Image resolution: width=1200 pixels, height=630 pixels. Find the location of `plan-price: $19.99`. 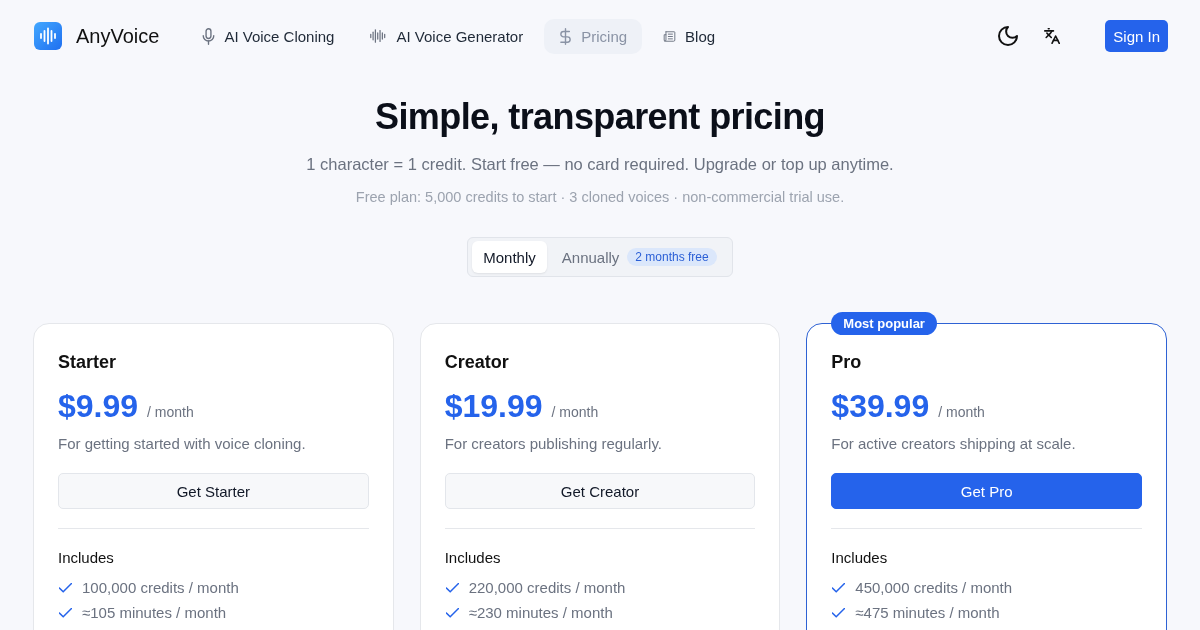

plan-price: $19.99 is located at coordinates (493, 406).